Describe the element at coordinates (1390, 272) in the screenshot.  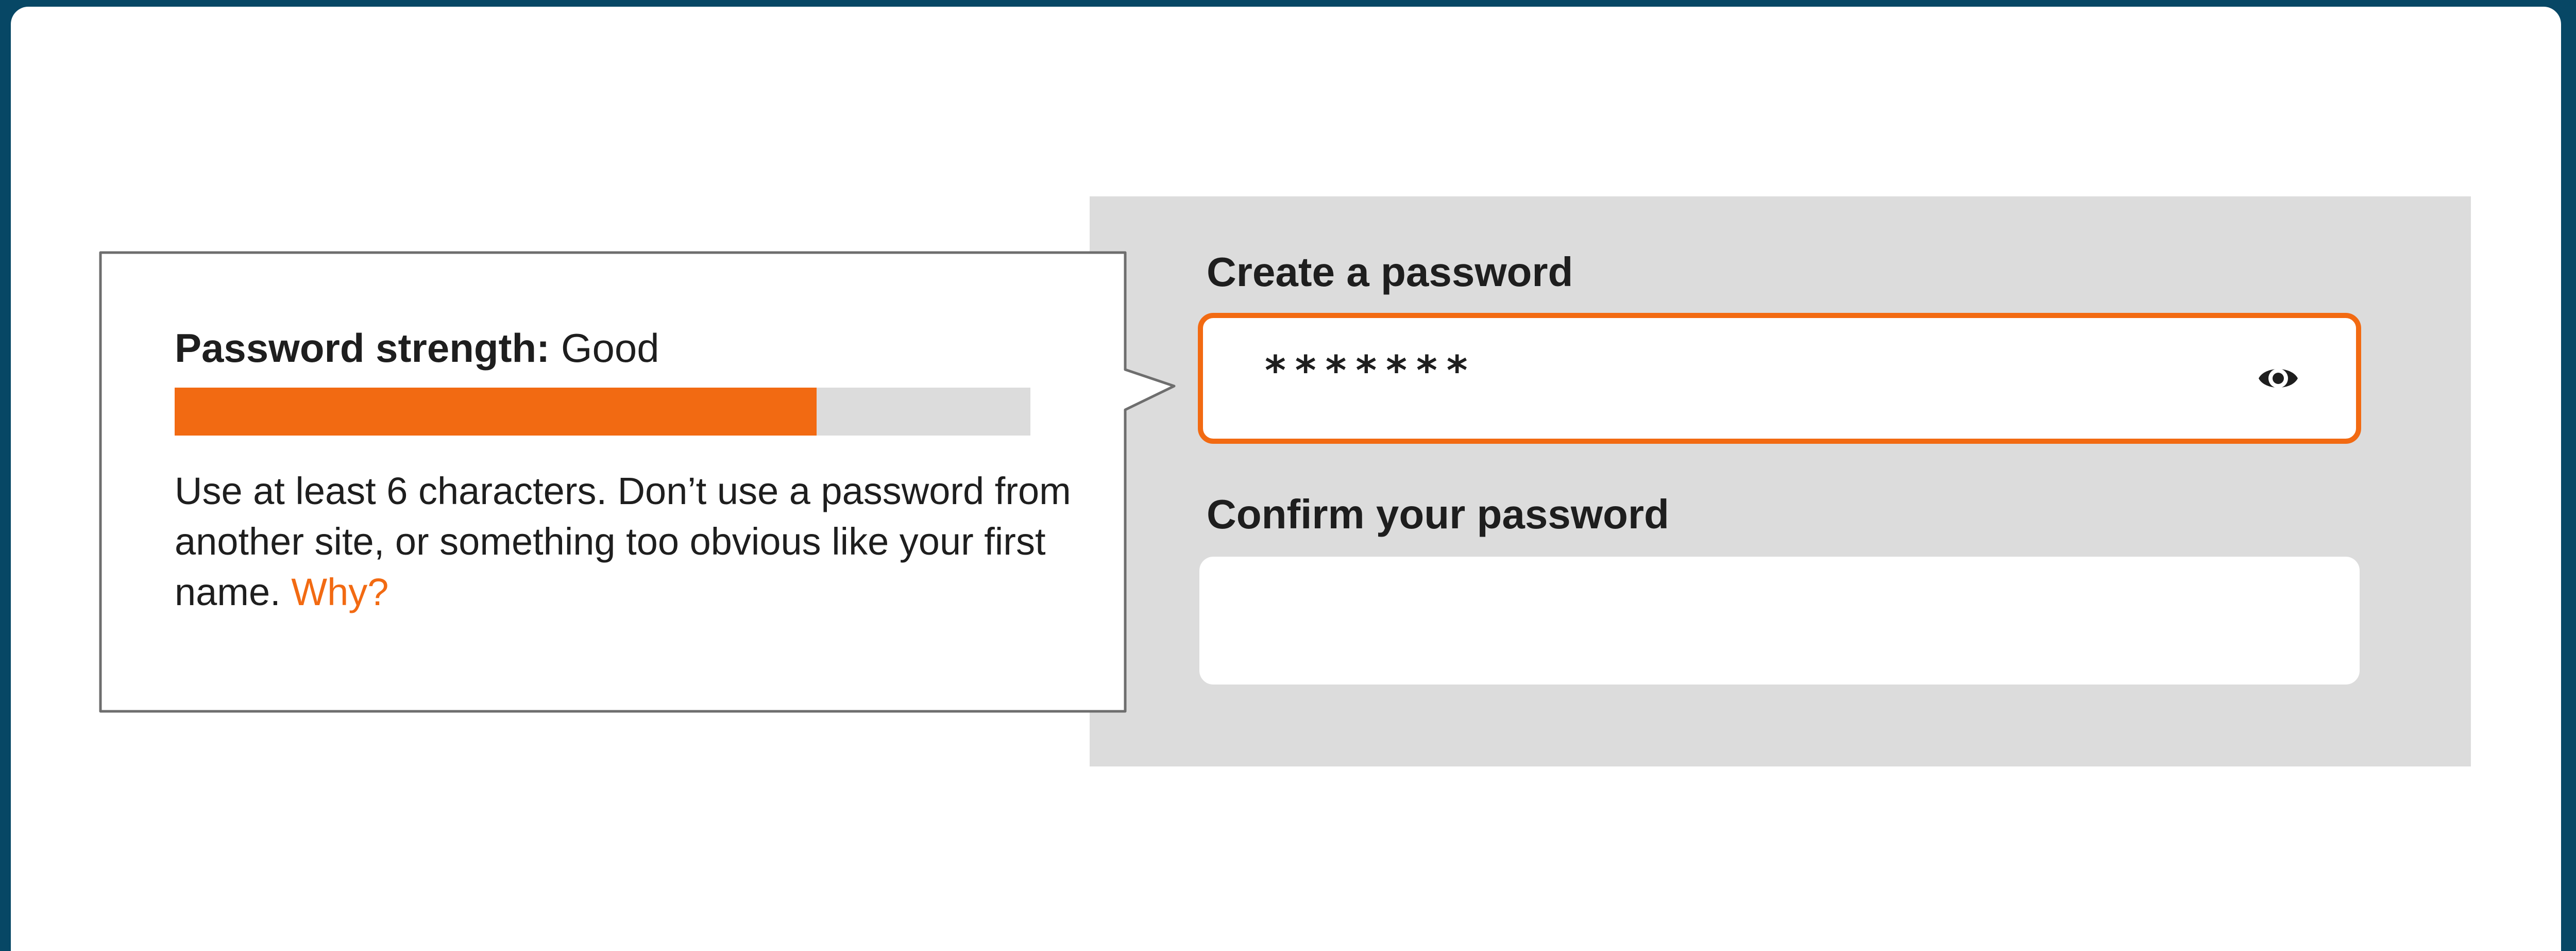
I see `create-password-label: Create a password` at that location.